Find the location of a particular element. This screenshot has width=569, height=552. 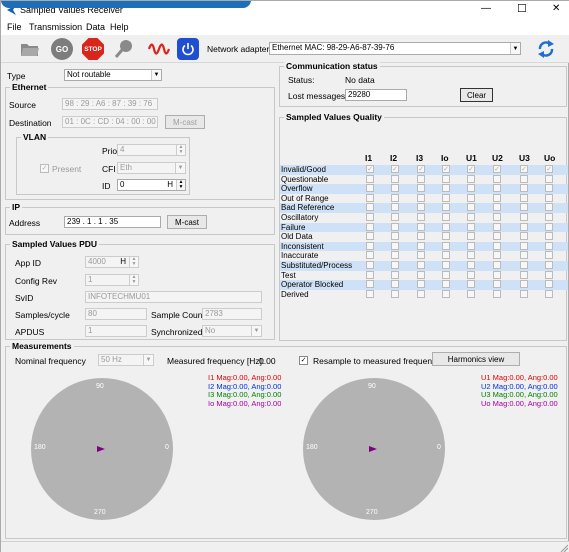

configrev-spinner: 1 ▲ ▼ is located at coordinates (112, 280).